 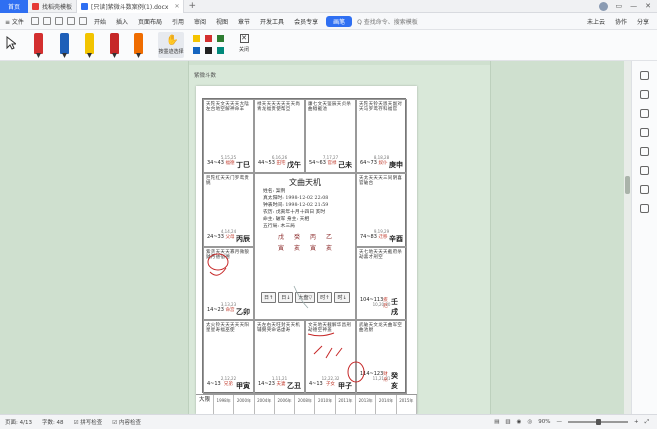 What do you see at coordinates (383, 237) in the screenshot?
I see `palace-name: 迁移` at bounding box center [383, 237].